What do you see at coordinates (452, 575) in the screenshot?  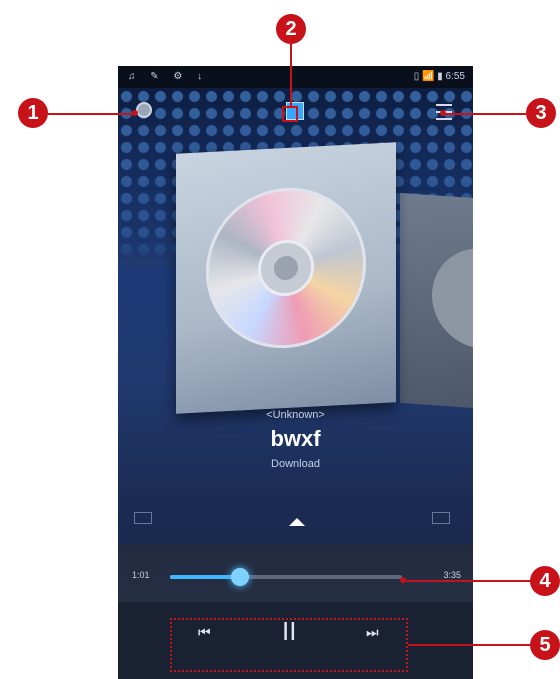 I see `total-time: 3:35` at bounding box center [452, 575].